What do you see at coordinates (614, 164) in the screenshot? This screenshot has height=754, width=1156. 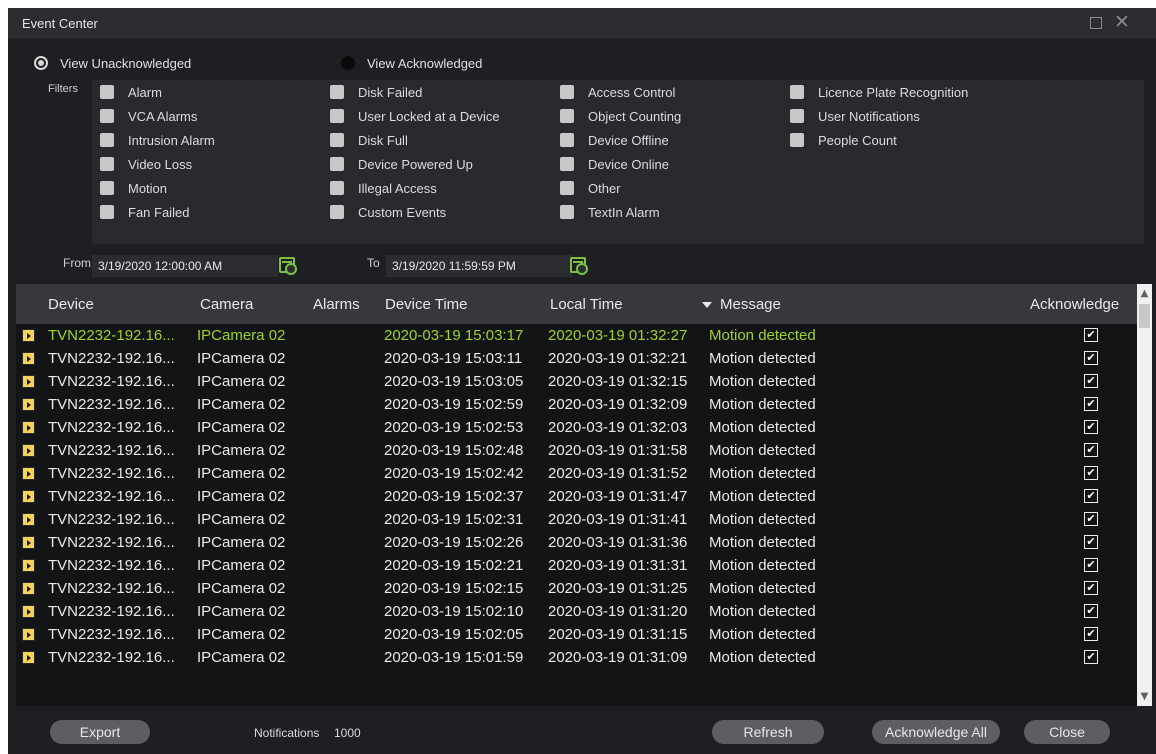 I see `filter-option: Device Online` at bounding box center [614, 164].